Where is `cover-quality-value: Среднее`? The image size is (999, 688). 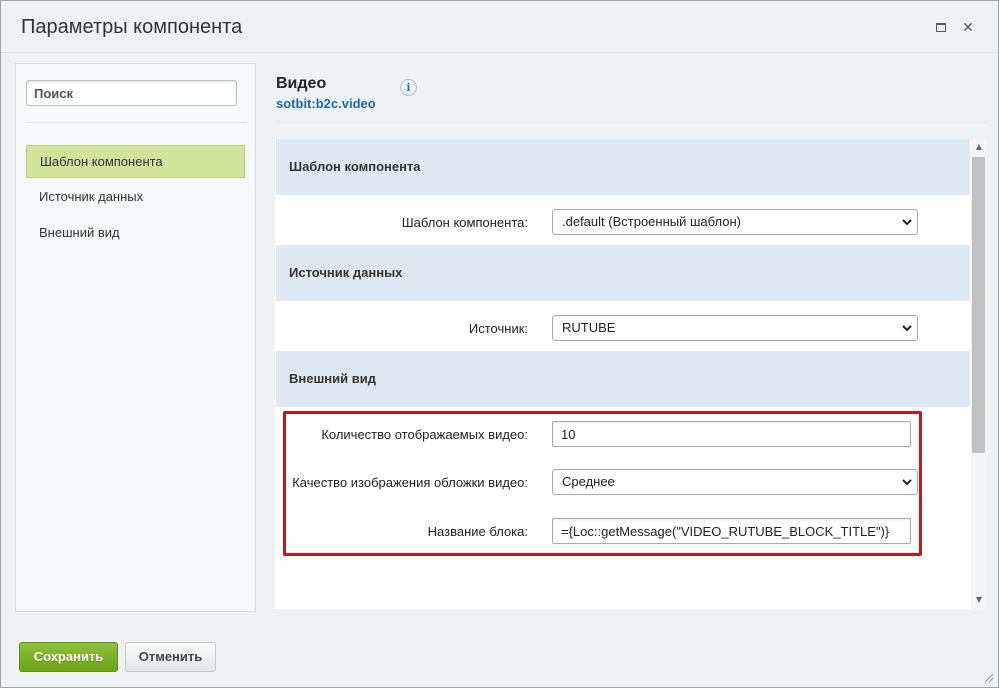 cover-quality-value: Среднее is located at coordinates (588, 481).